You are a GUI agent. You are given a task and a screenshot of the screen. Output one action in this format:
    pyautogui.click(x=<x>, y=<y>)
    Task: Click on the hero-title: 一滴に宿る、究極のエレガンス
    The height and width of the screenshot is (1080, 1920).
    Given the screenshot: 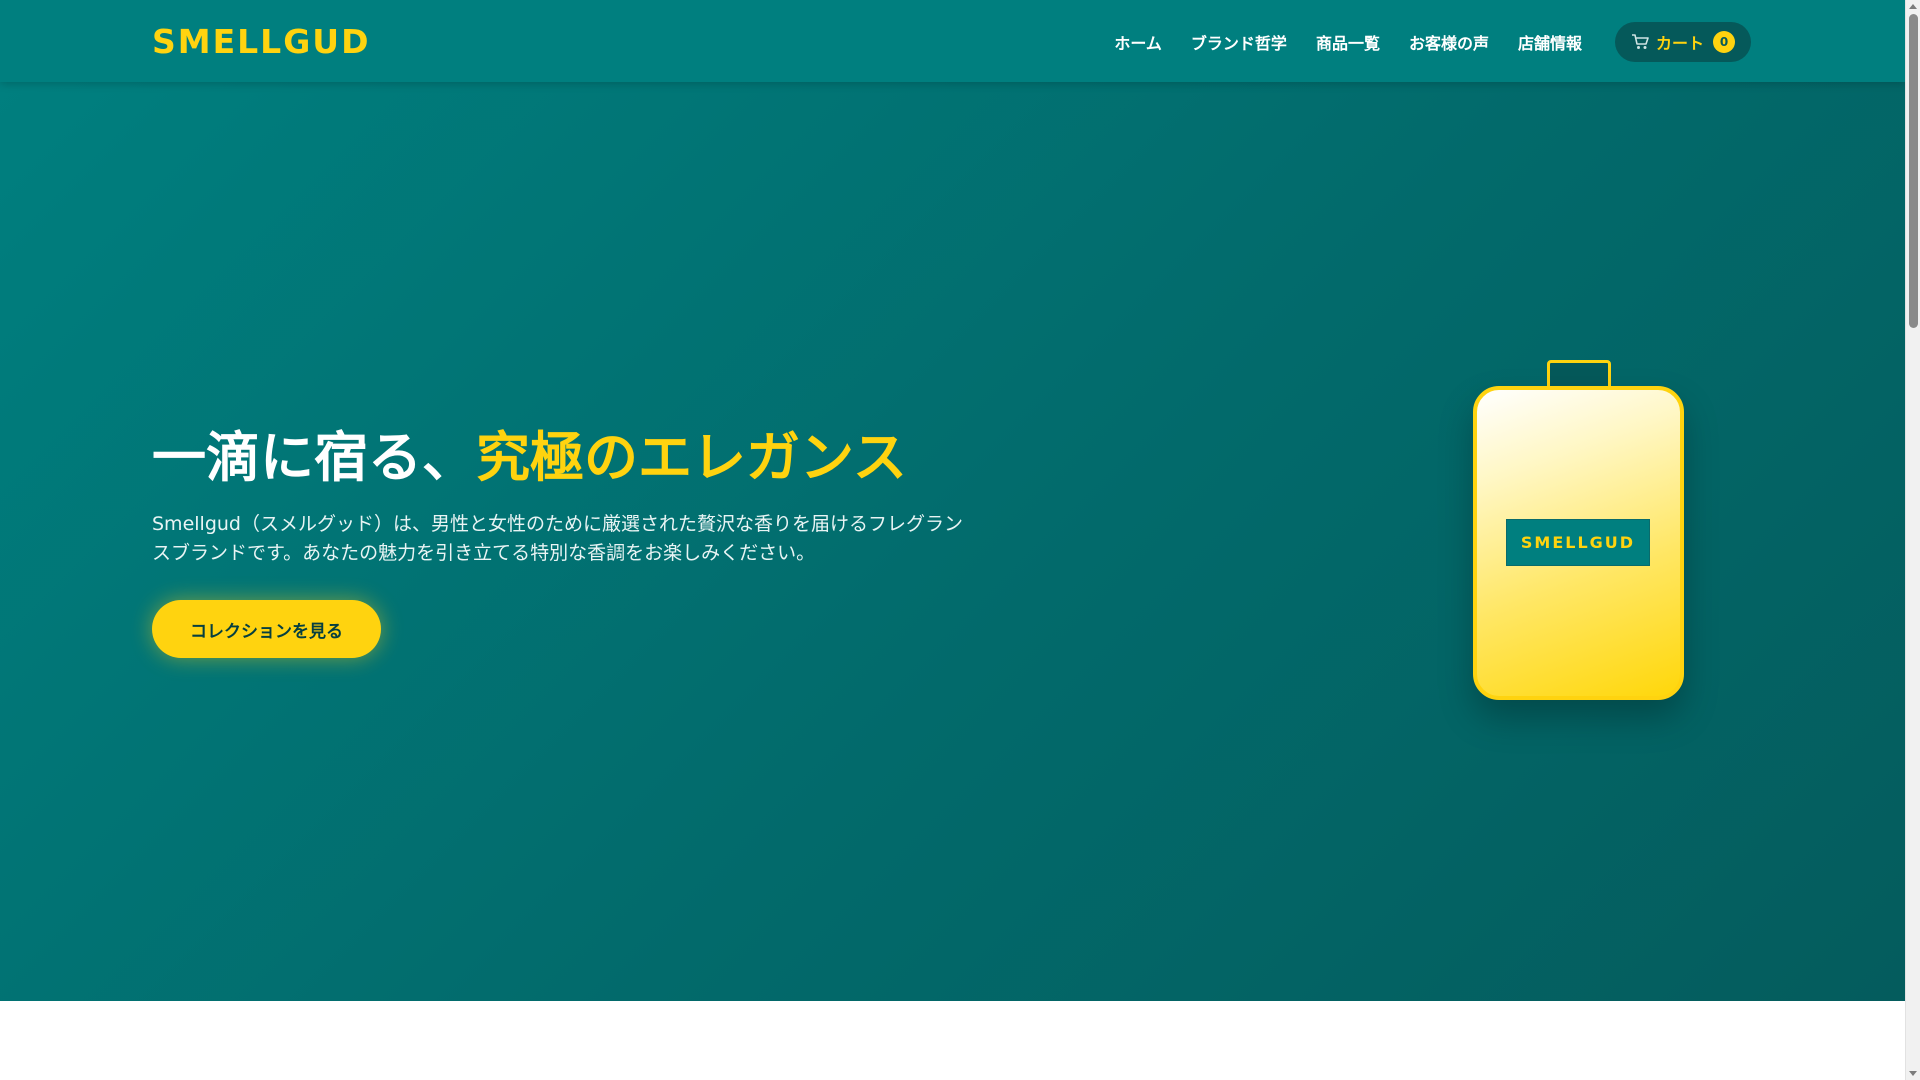 What is the action you would take?
    pyautogui.click(x=529, y=458)
    